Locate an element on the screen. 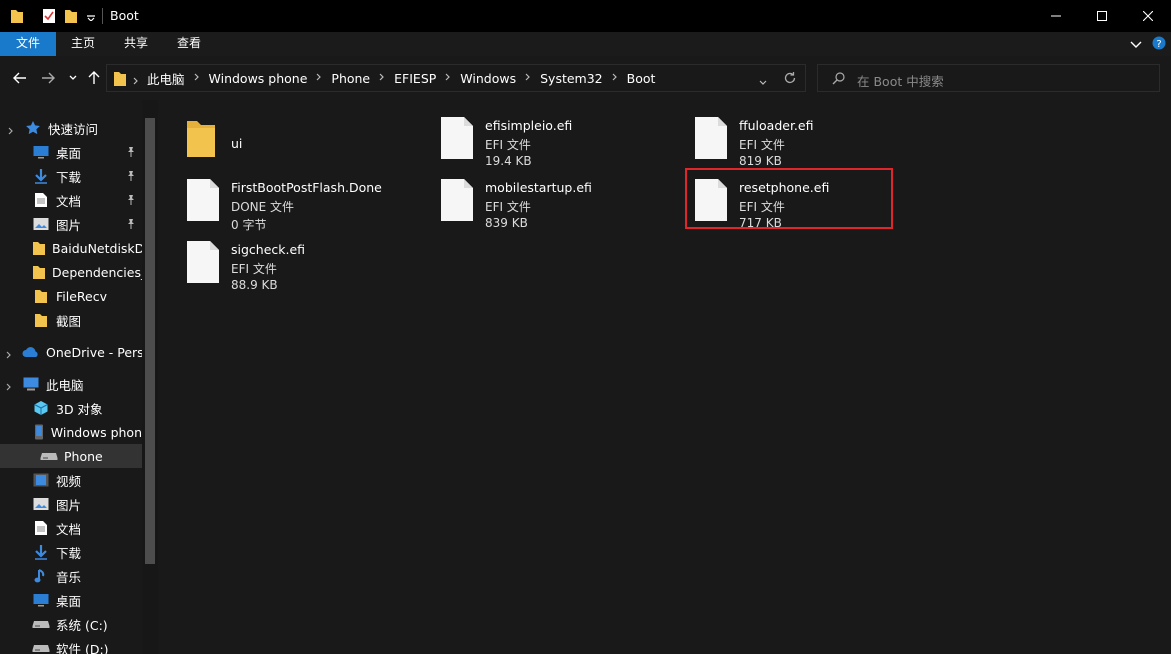  file-item: FirstBootPostFlash.Done DONE 文件 0 字节 is located at coordinates (306, 203).